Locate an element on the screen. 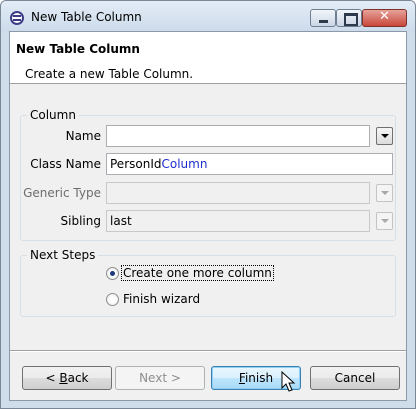  mouse-cursor-icon is located at coordinates (288, 381).